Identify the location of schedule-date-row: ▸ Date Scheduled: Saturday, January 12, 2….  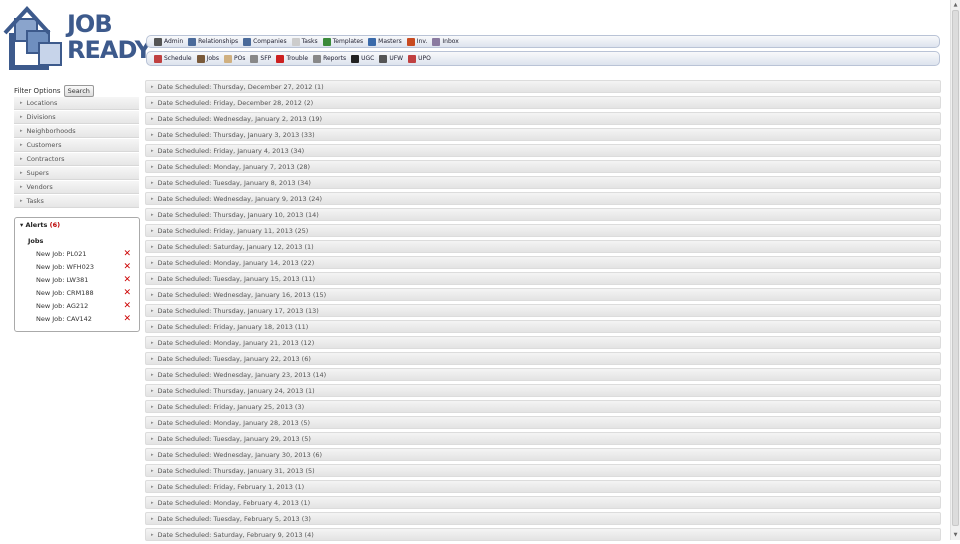
(543, 246).